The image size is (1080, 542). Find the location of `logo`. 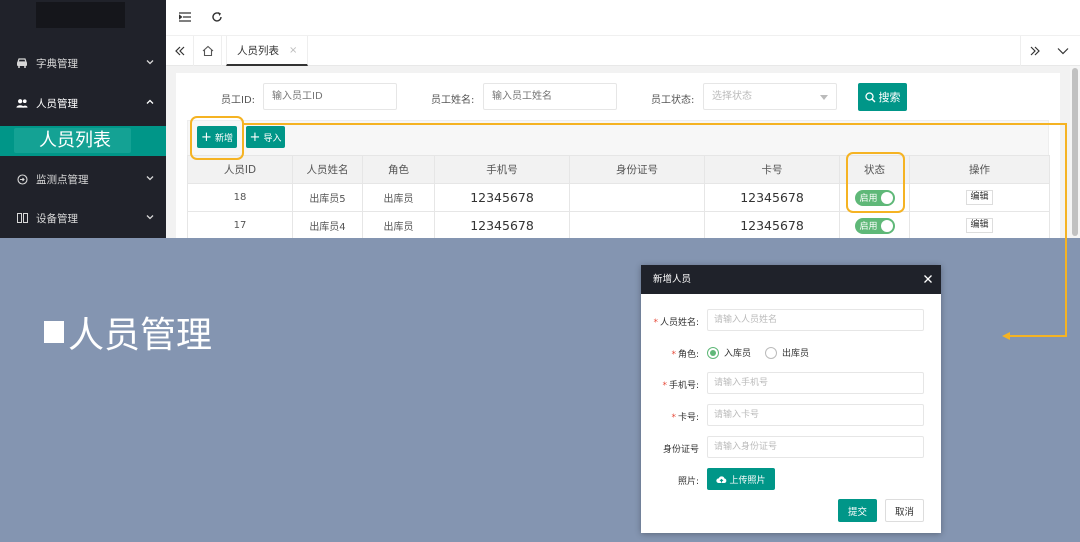

logo is located at coordinates (80, 15).